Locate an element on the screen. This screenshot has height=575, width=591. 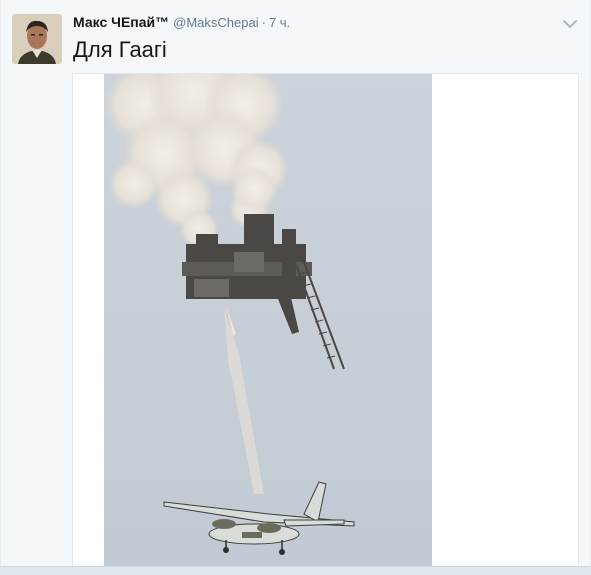
avatar is located at coordinates (37, 39).